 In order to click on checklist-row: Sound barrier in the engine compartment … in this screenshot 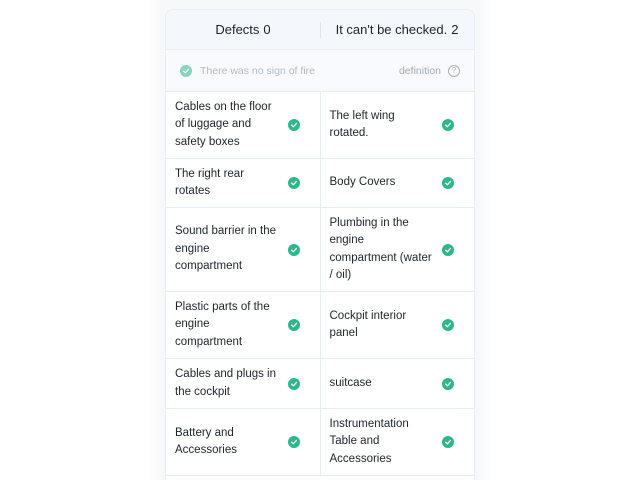, I will do `click(320, 250)`.